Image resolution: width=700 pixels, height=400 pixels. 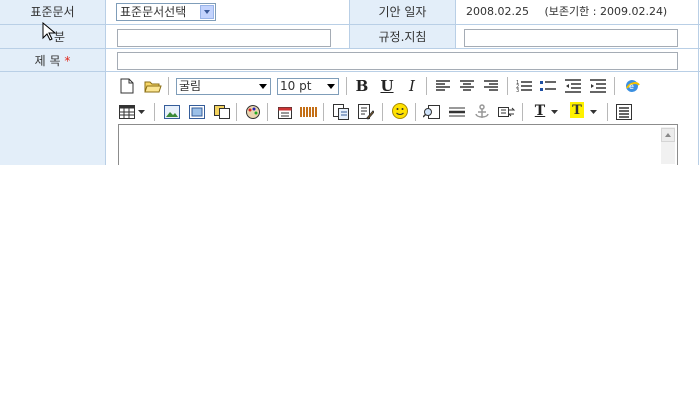 What do you see at coordinates (517, 90) in the screenshot?
I see `svg-text: 3` at bounding box center [517, 90].